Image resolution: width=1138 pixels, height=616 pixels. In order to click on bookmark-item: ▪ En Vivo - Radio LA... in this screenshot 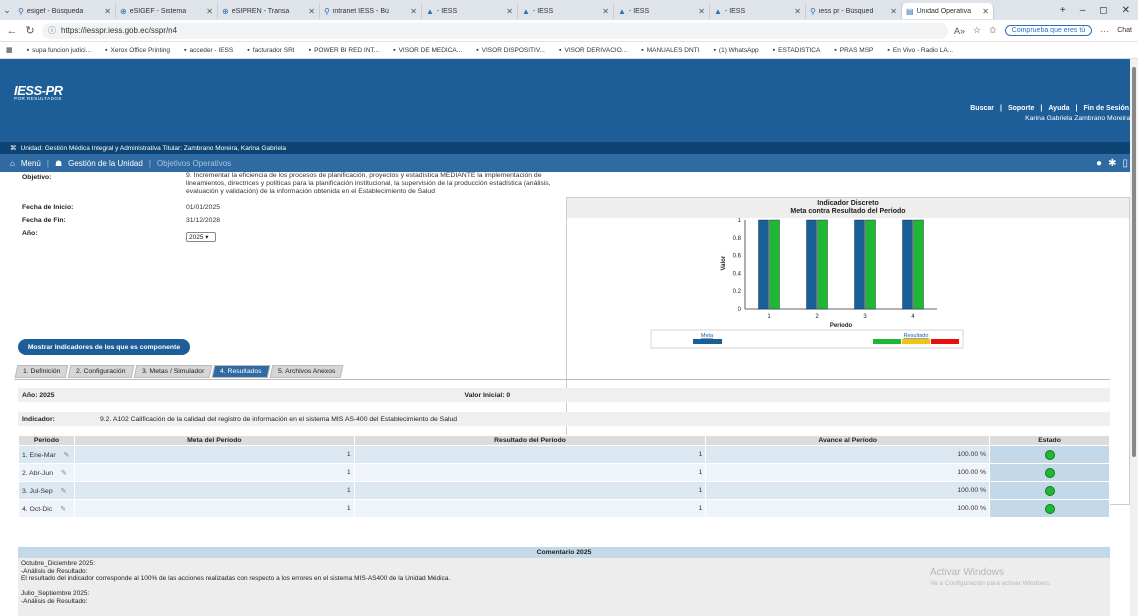, I will do `click(920, 50)`.